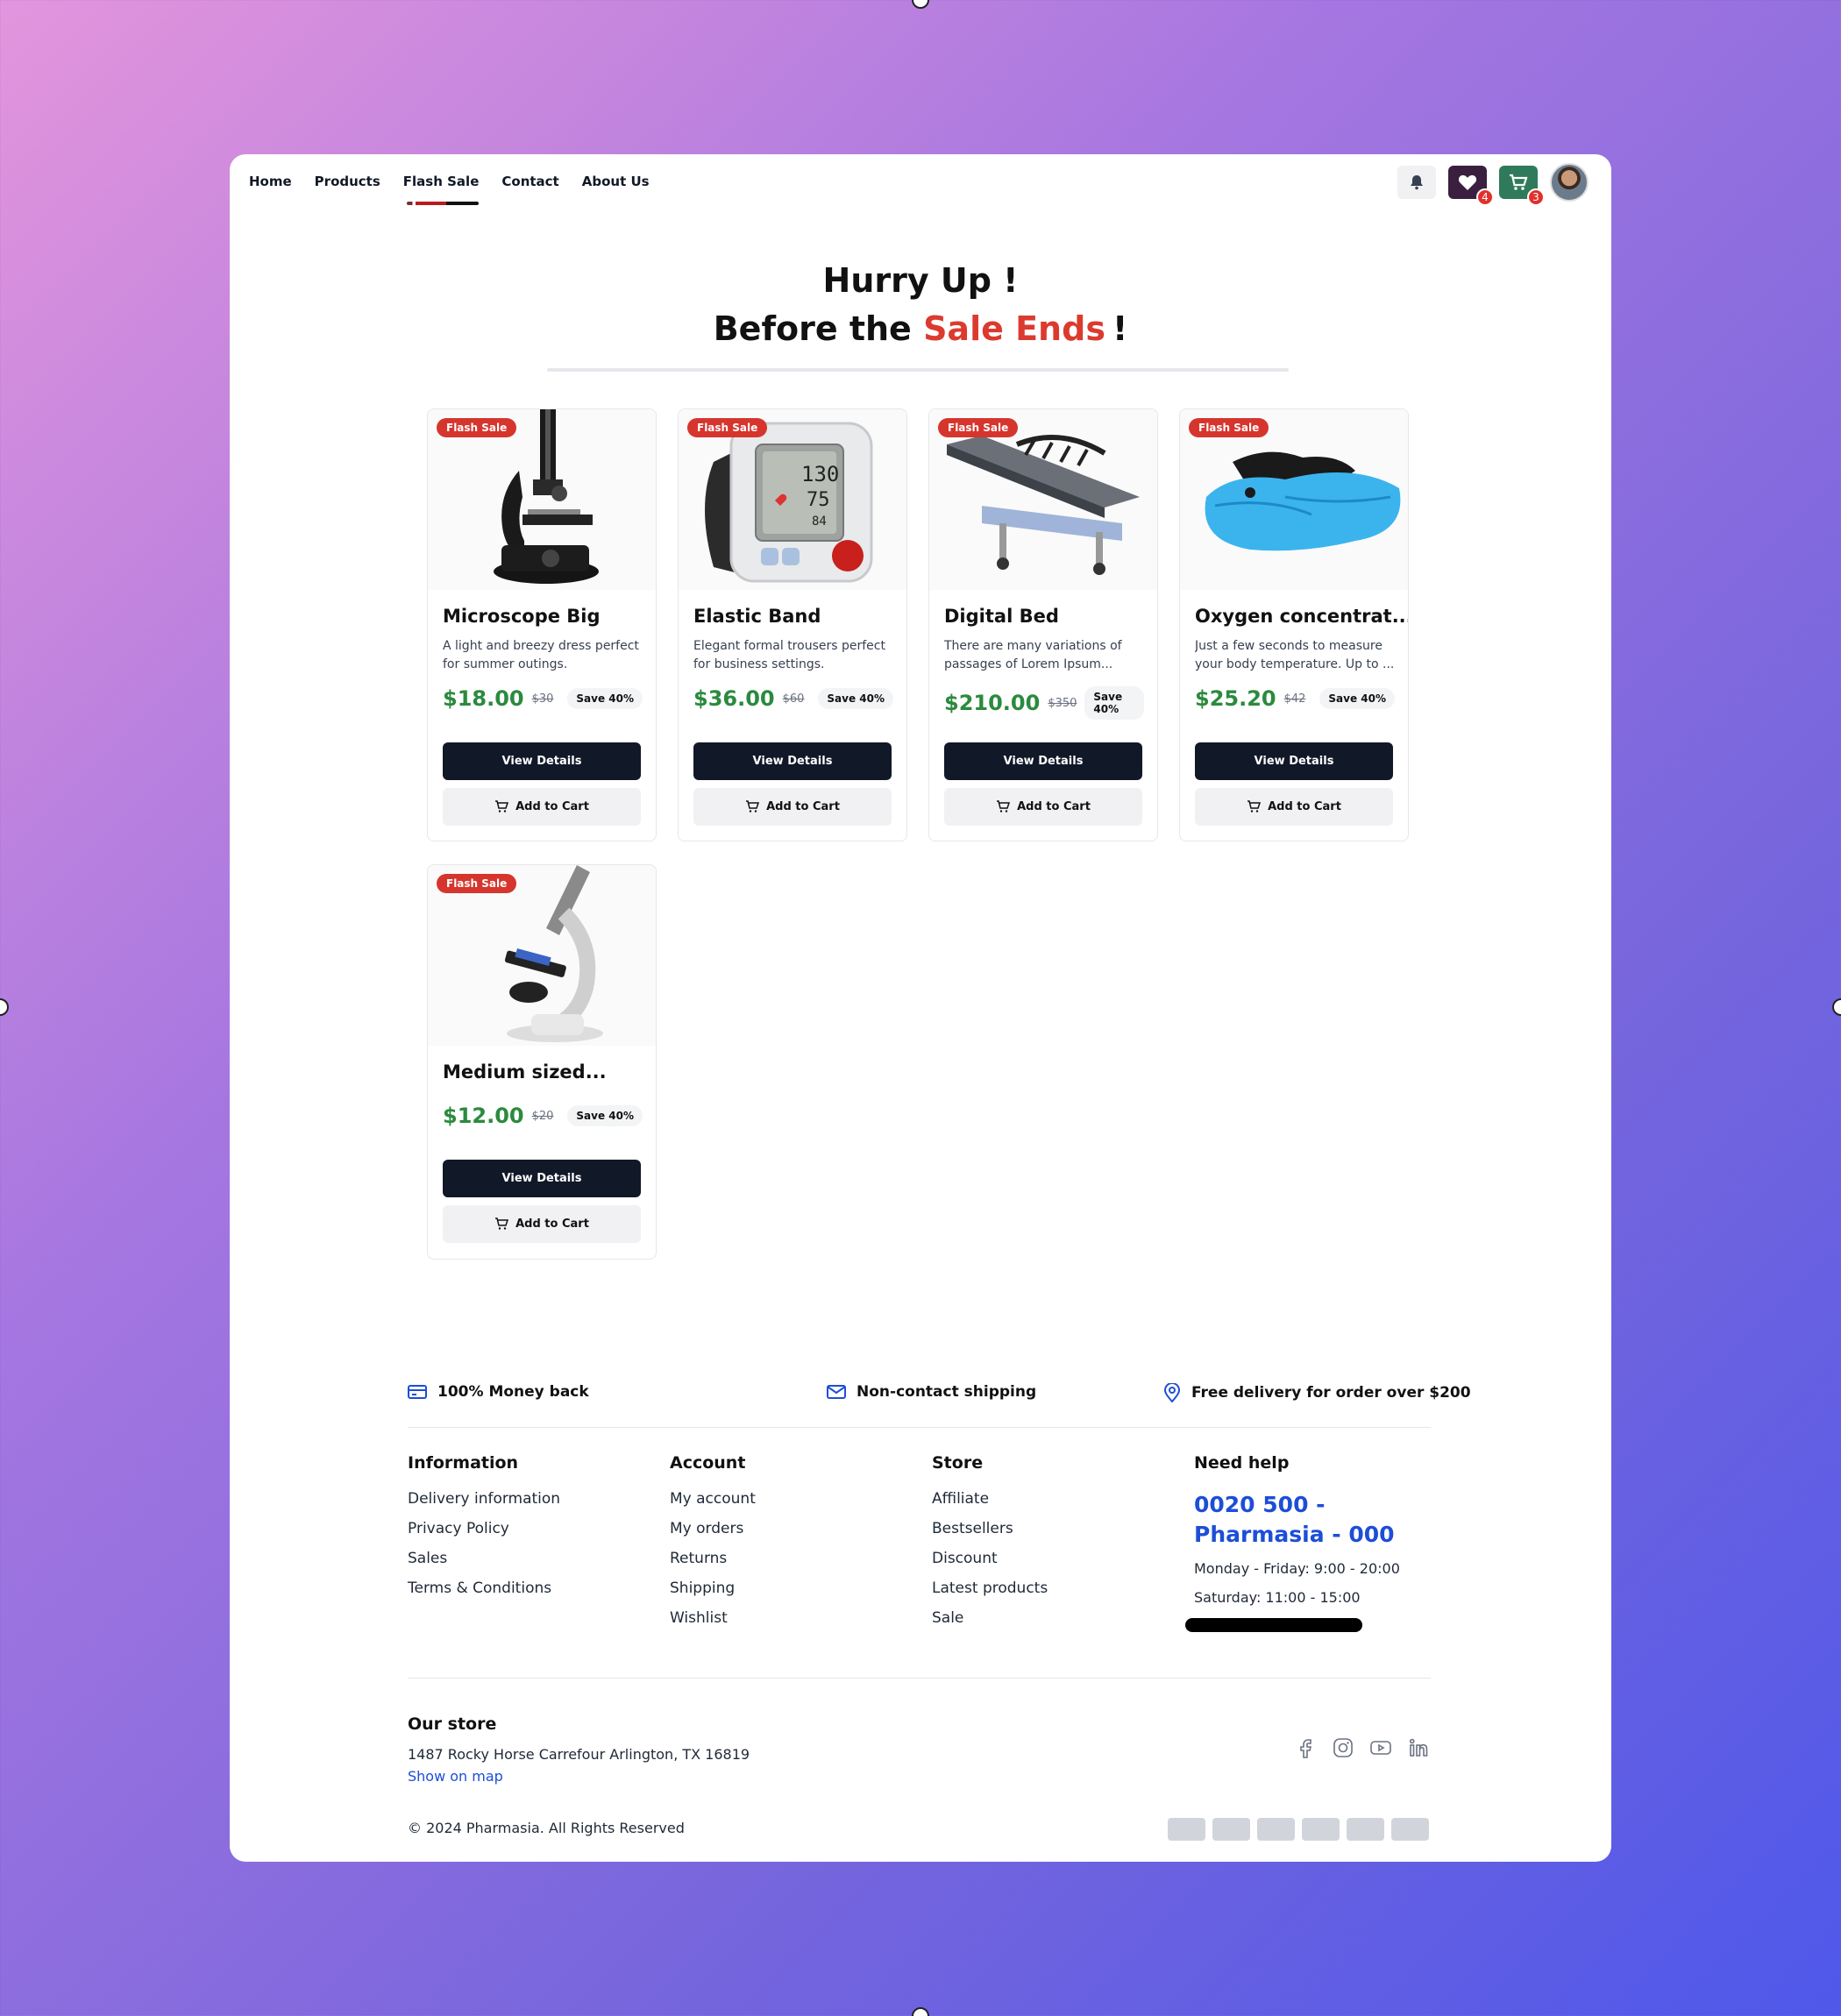 The width and height of the screenshot is (1841, 2016). I want to click on heart-icon, so click(1467, 182).